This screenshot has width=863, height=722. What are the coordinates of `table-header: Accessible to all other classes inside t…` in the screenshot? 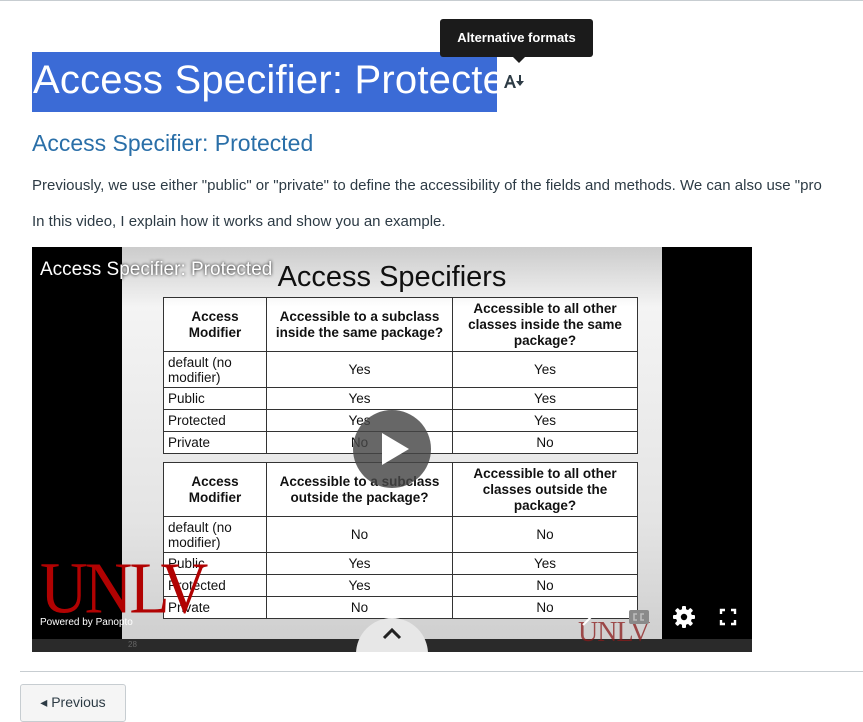 It's located at (545, 324).